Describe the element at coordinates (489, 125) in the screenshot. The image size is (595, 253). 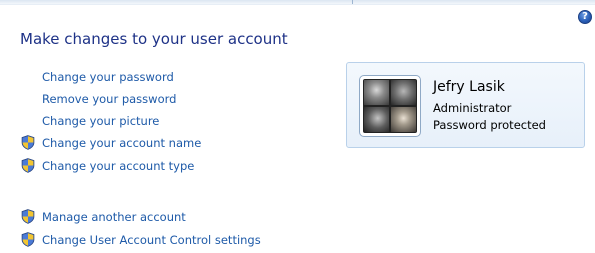
I see `password-status-label: Password protected` at that location.